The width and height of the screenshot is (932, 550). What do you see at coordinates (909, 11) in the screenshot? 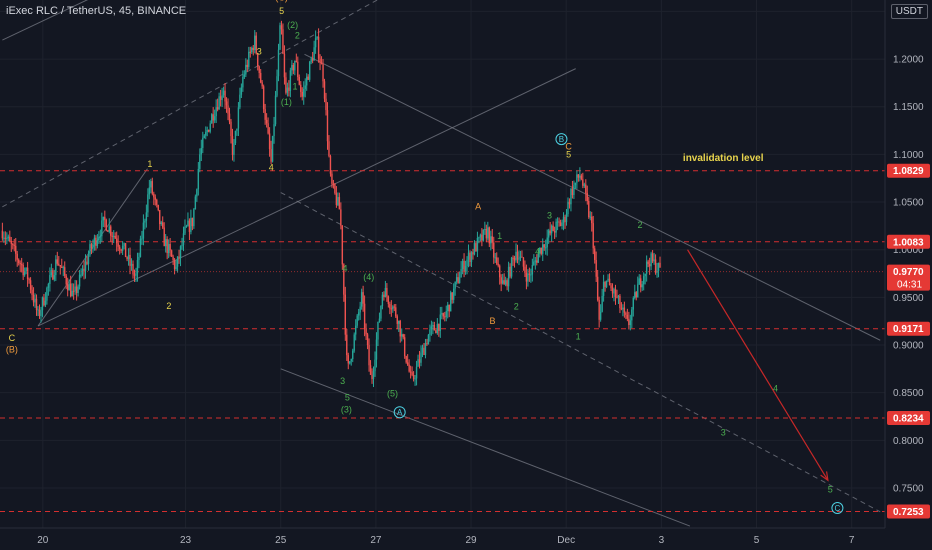
I see `currency-badge: USDT` at bounding box center [909, 11].